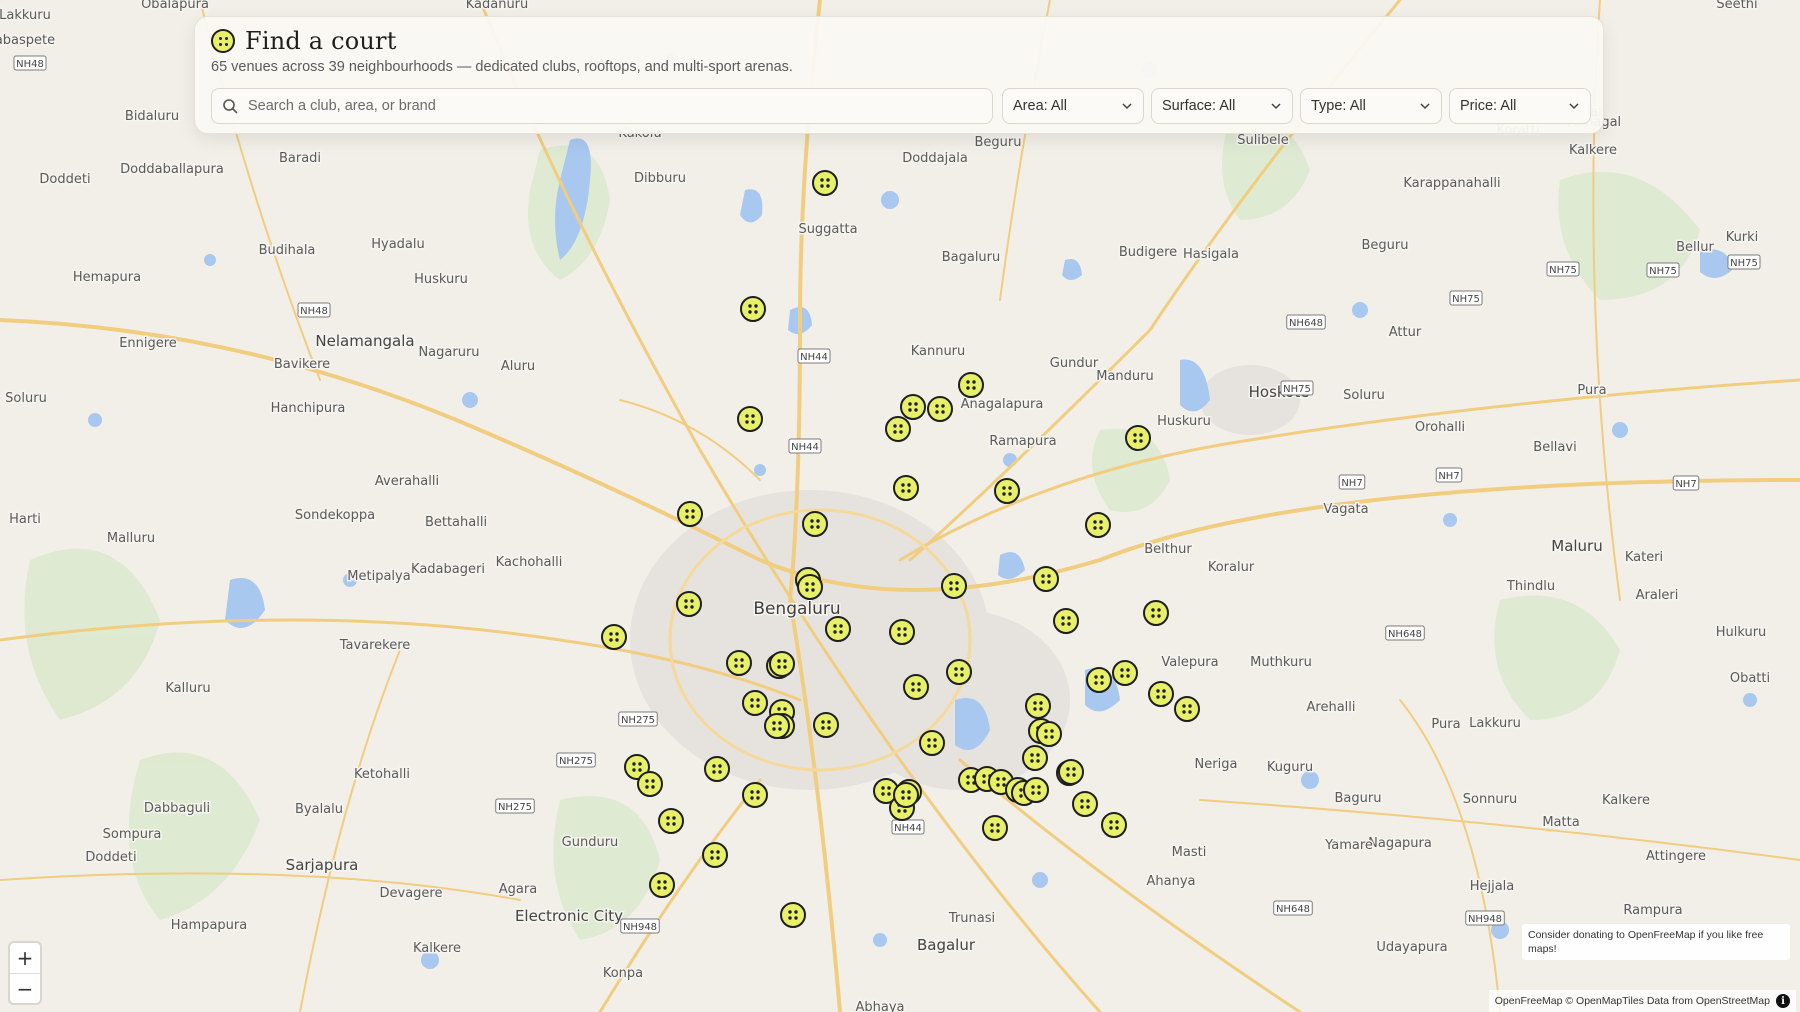 This screenshot has width=1800, height=1012. What do you see at coordinates (230, 106) in the screenshot?
I see `search-icon` at bounding box center [230, 106].